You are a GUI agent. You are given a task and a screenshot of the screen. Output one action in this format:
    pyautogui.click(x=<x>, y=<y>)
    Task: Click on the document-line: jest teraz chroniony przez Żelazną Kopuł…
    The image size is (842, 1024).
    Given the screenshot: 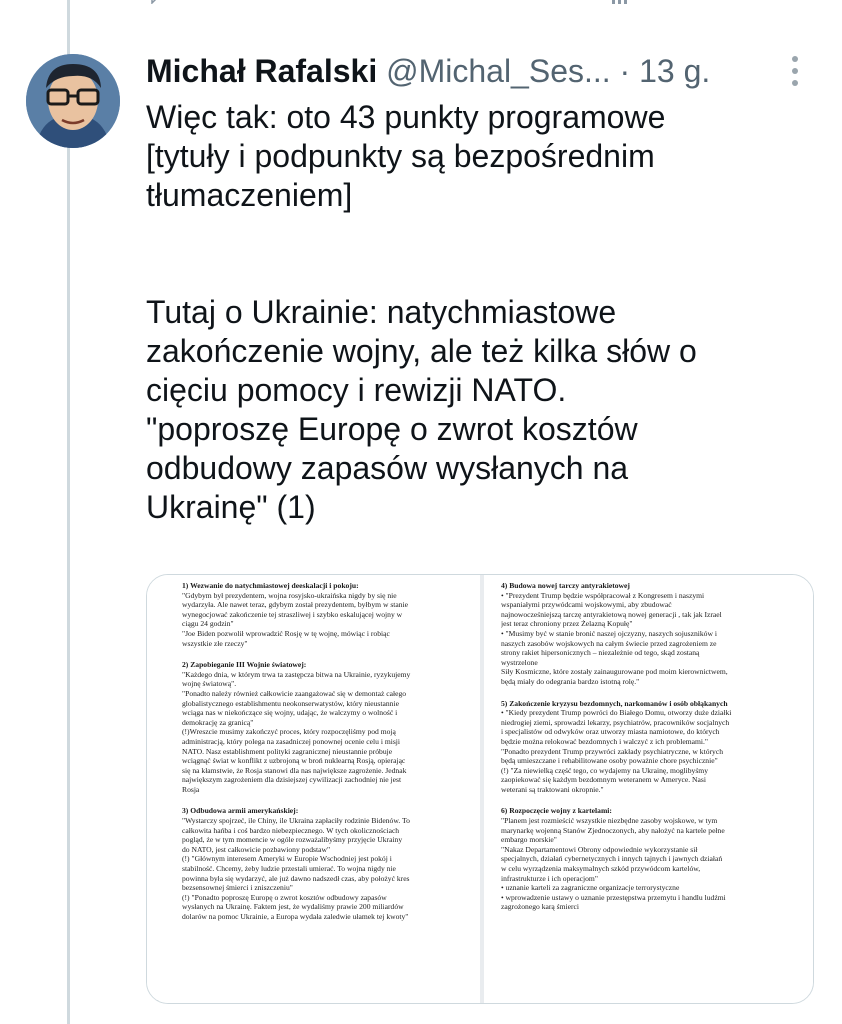 What is the action you would take?
    pyautogui.click(x=567, y=624)
    